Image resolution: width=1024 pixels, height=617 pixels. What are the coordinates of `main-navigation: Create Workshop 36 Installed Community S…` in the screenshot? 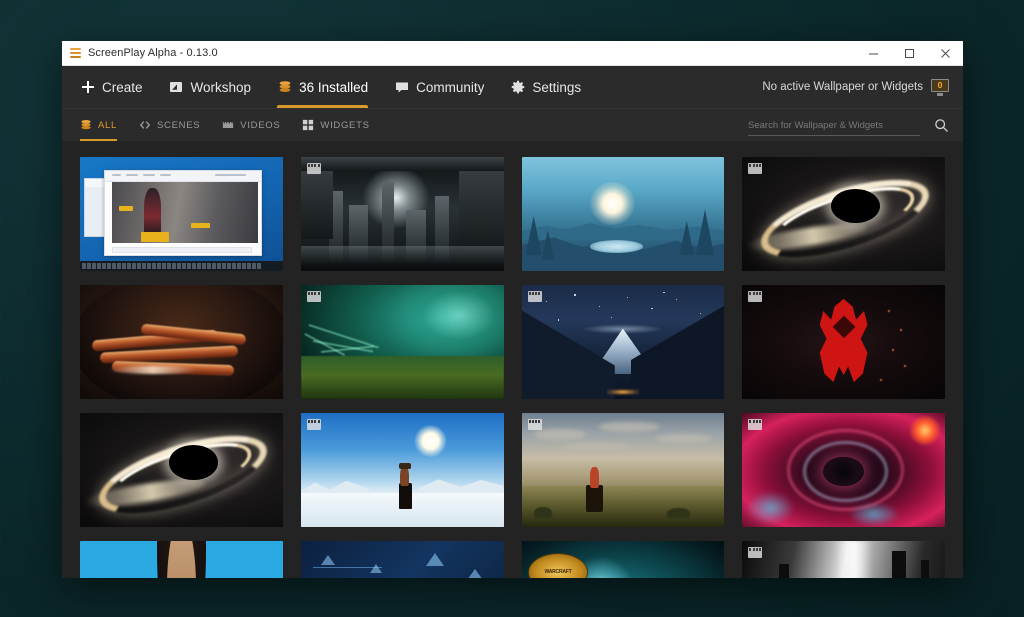 It's located at (512, 87).